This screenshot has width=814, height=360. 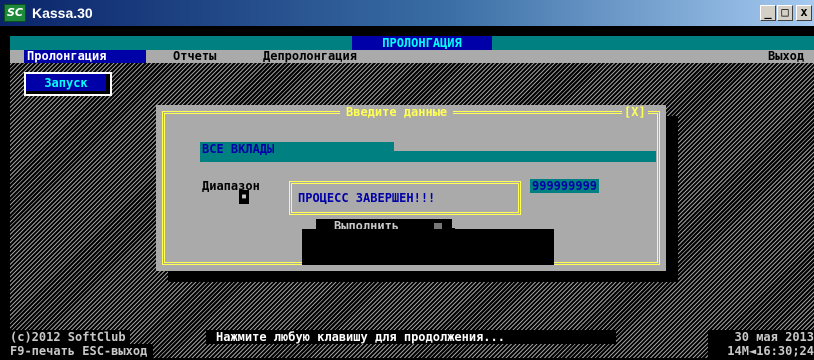 What do you see at coordinates (397, 112) in the screenshot?
I see `dialog-title: Введите данные` at bounding box center [397, 112].